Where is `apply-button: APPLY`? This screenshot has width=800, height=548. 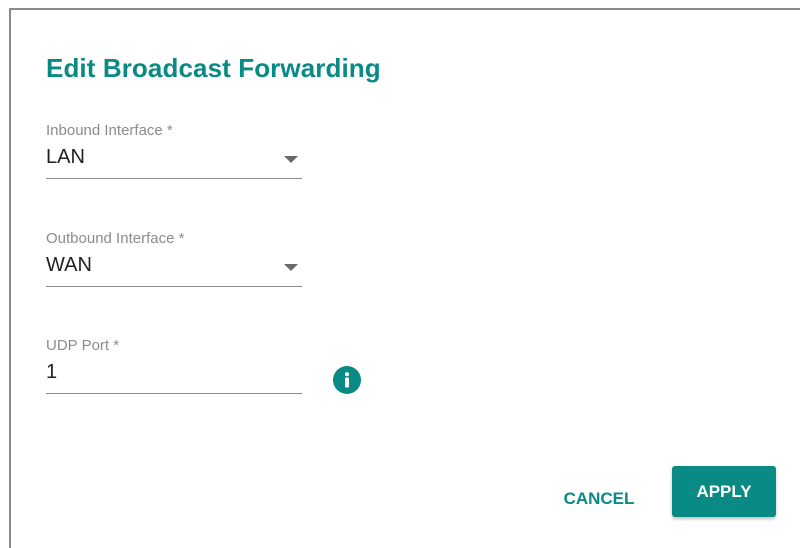
apply-button: APPLY is located at coordinates (724, 491).